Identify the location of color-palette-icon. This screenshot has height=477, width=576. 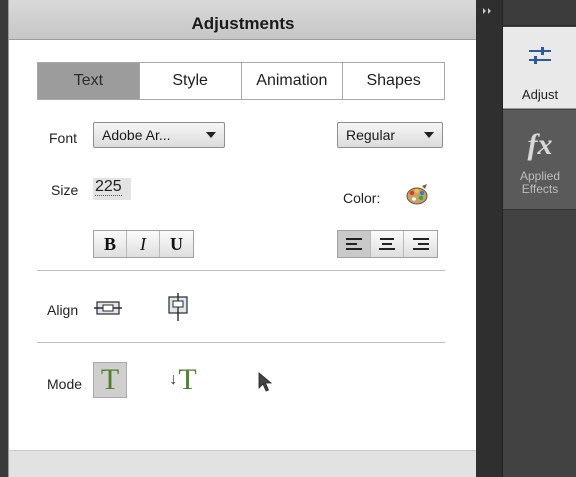
(417, 195).